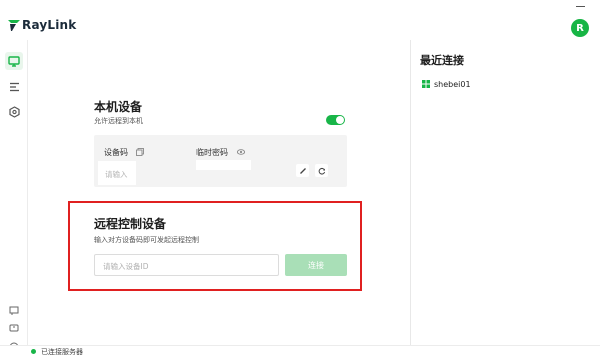 This screenshot has width=600, height=360. What do you see at coordinates (33, 351) in the screenshot?
I see `status-dot-icon` at bounding box center [33, 351].